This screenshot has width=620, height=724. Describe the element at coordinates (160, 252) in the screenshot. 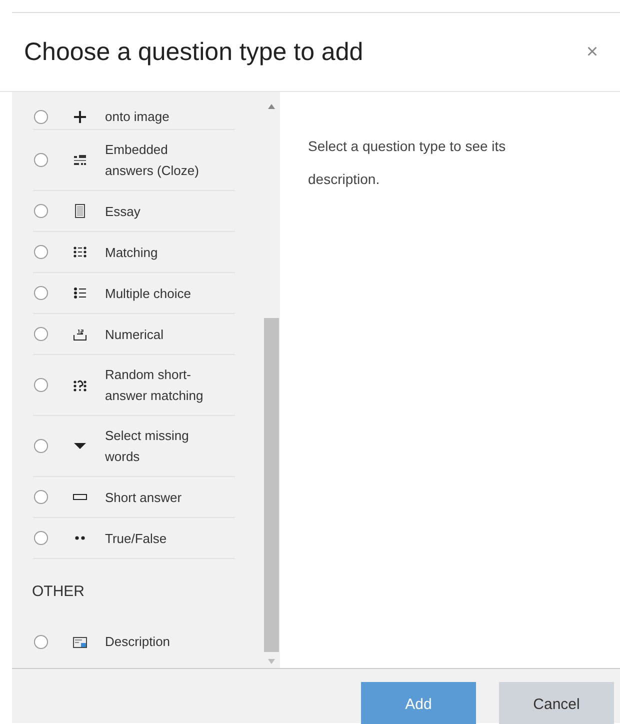

I see `question-type-label: Matching` at that location.